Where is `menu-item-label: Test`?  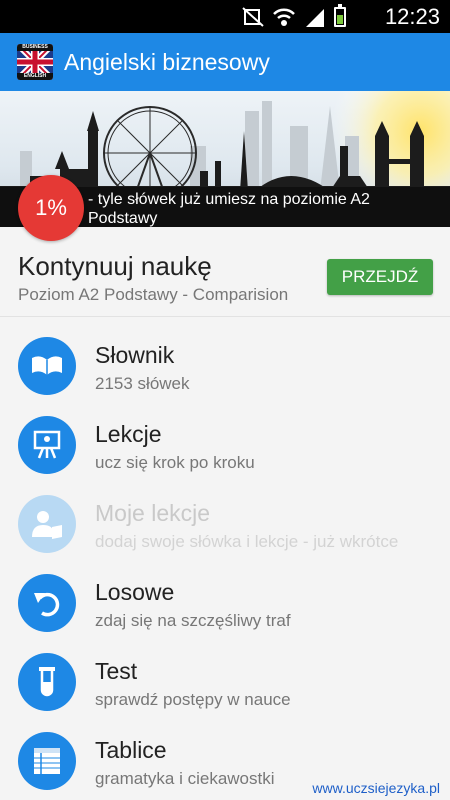 menu-item-label: Test is located at coordinates (116, 671).